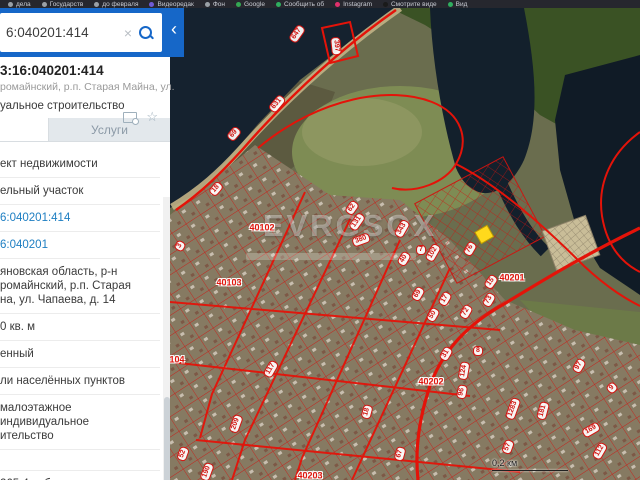  I want to click on scale-label: 0,2 км, so click(505, 463).